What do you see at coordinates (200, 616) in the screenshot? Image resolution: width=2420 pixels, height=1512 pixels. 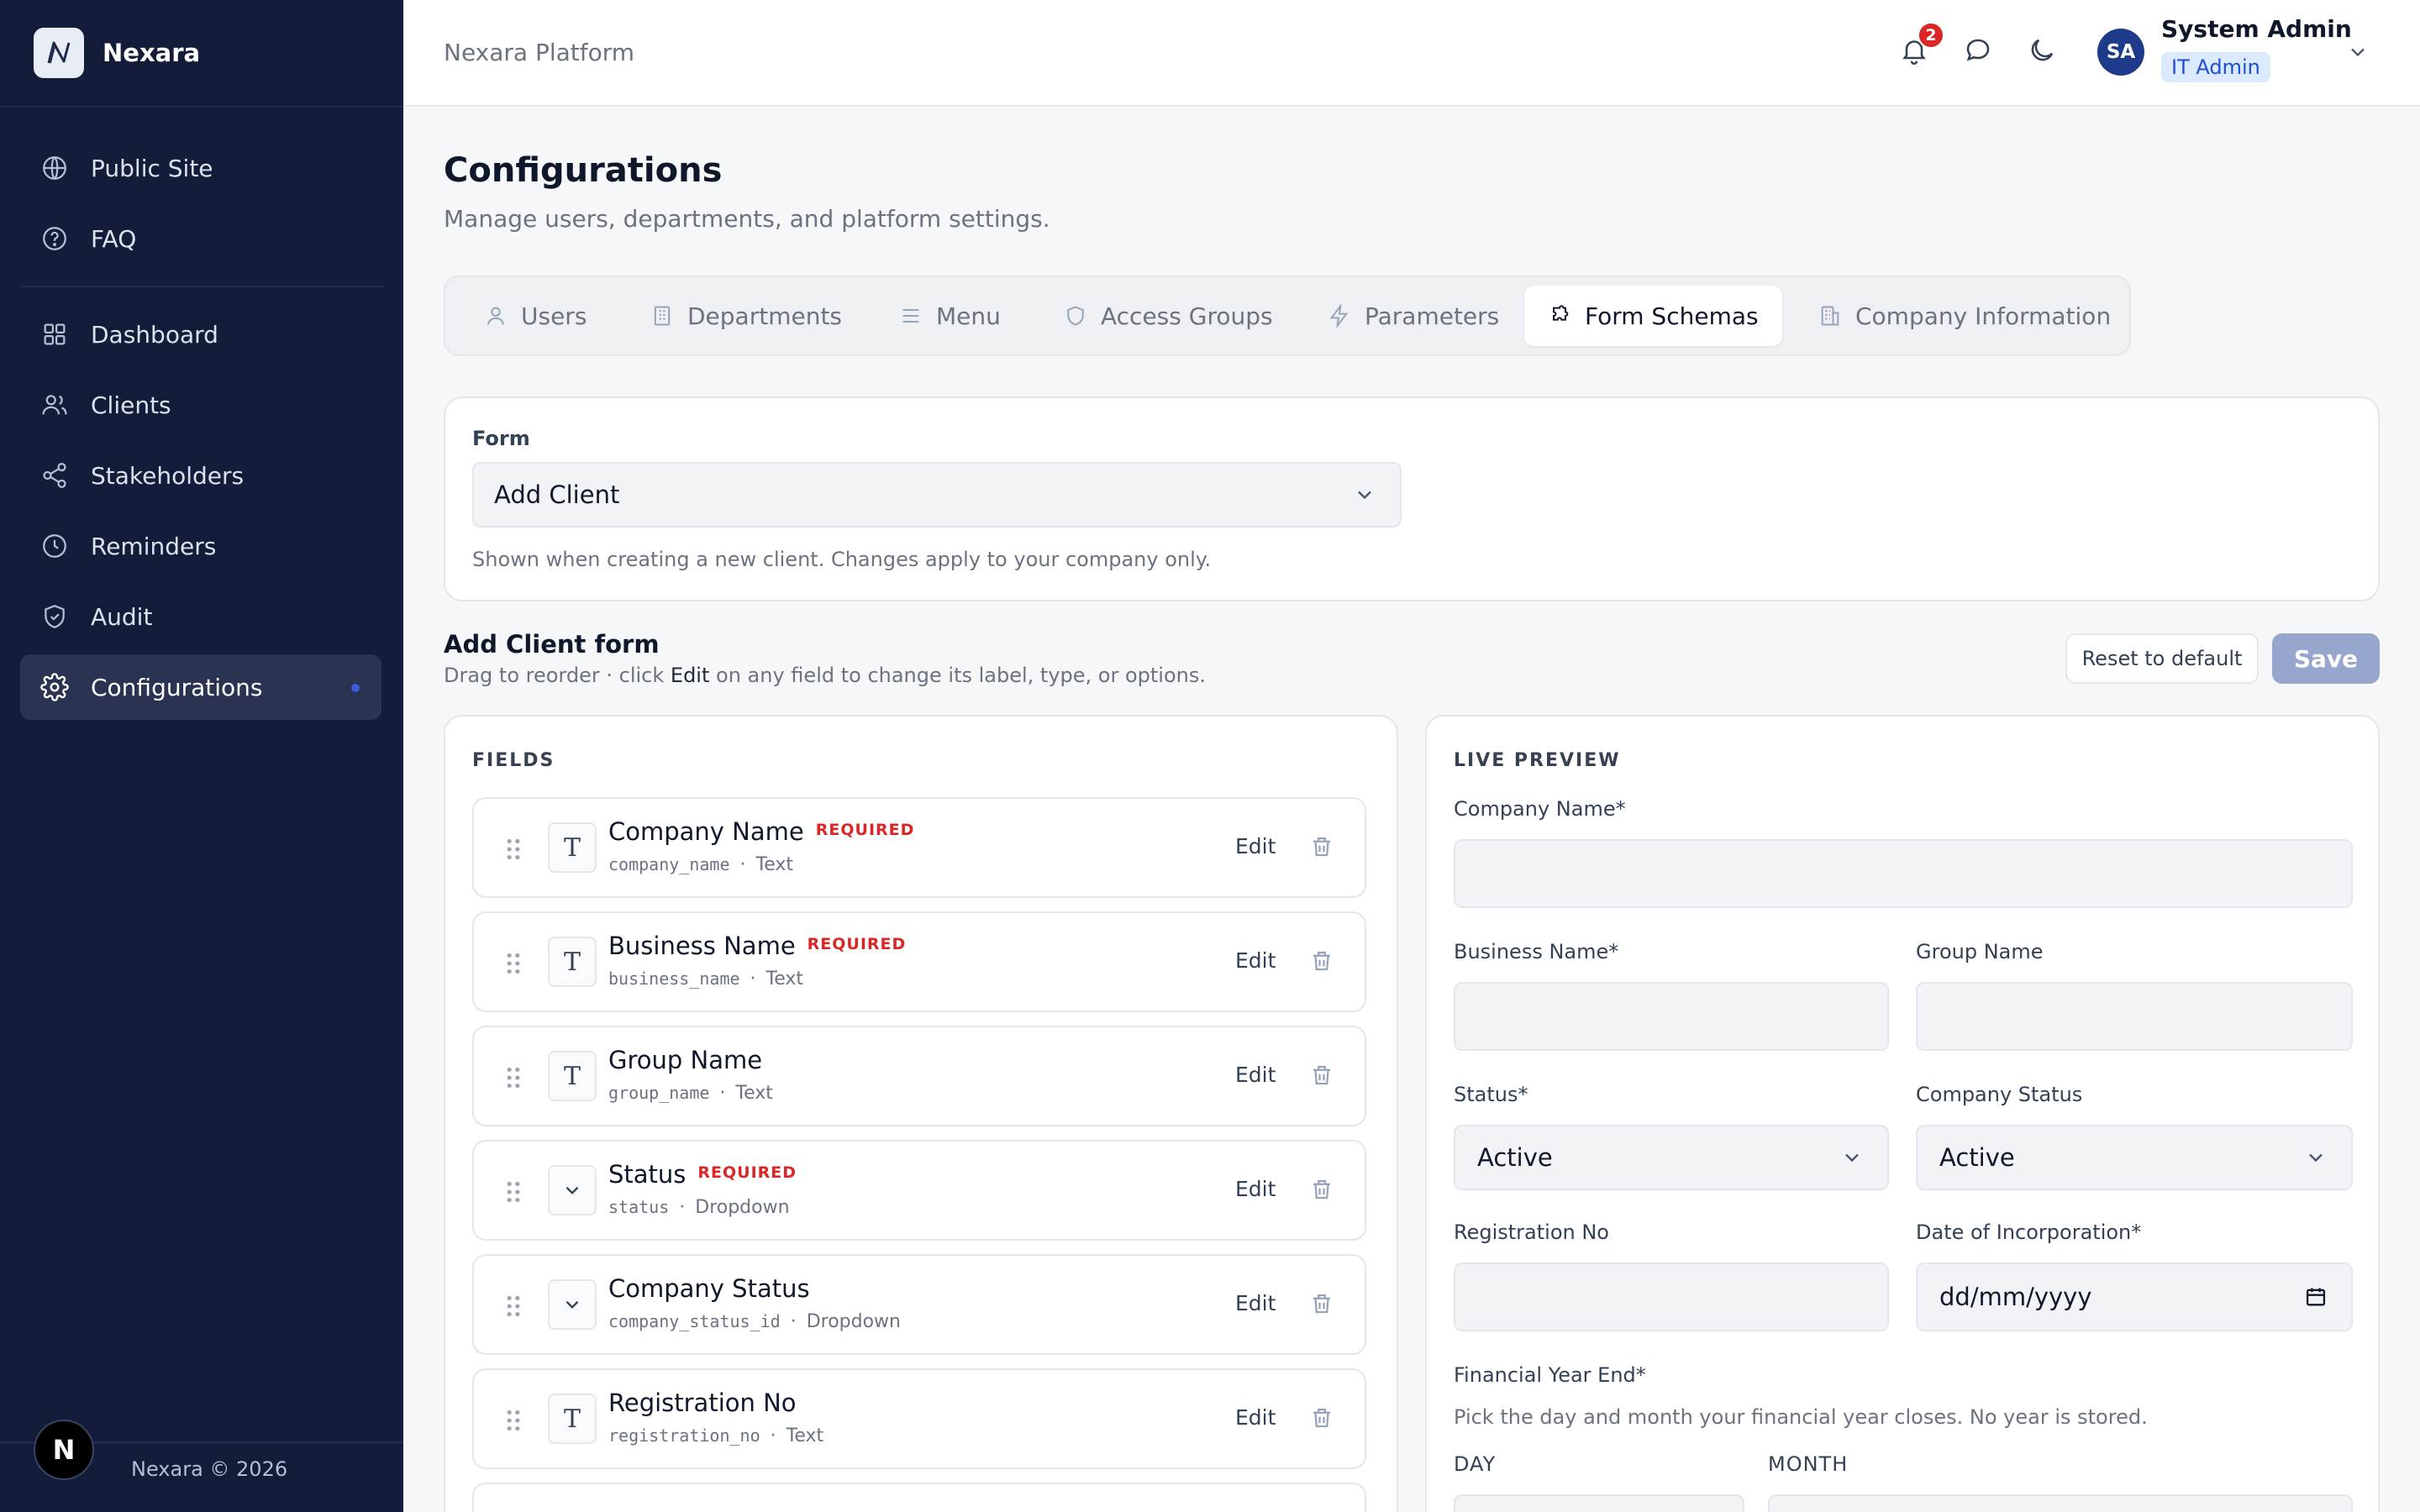 I see `sidebar-item-audit: Audit` at bounding box center [200, 616].